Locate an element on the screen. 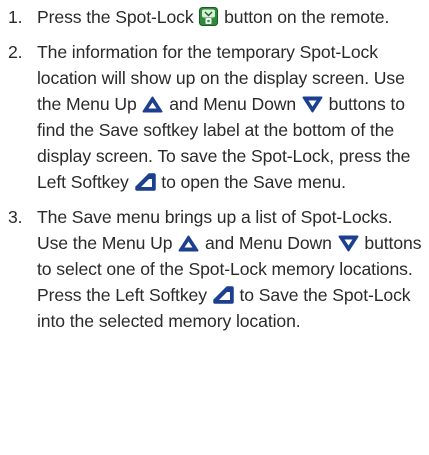 This screenshot has height=455, width=429. step-number: 1. is located at coordinates (15, 17).